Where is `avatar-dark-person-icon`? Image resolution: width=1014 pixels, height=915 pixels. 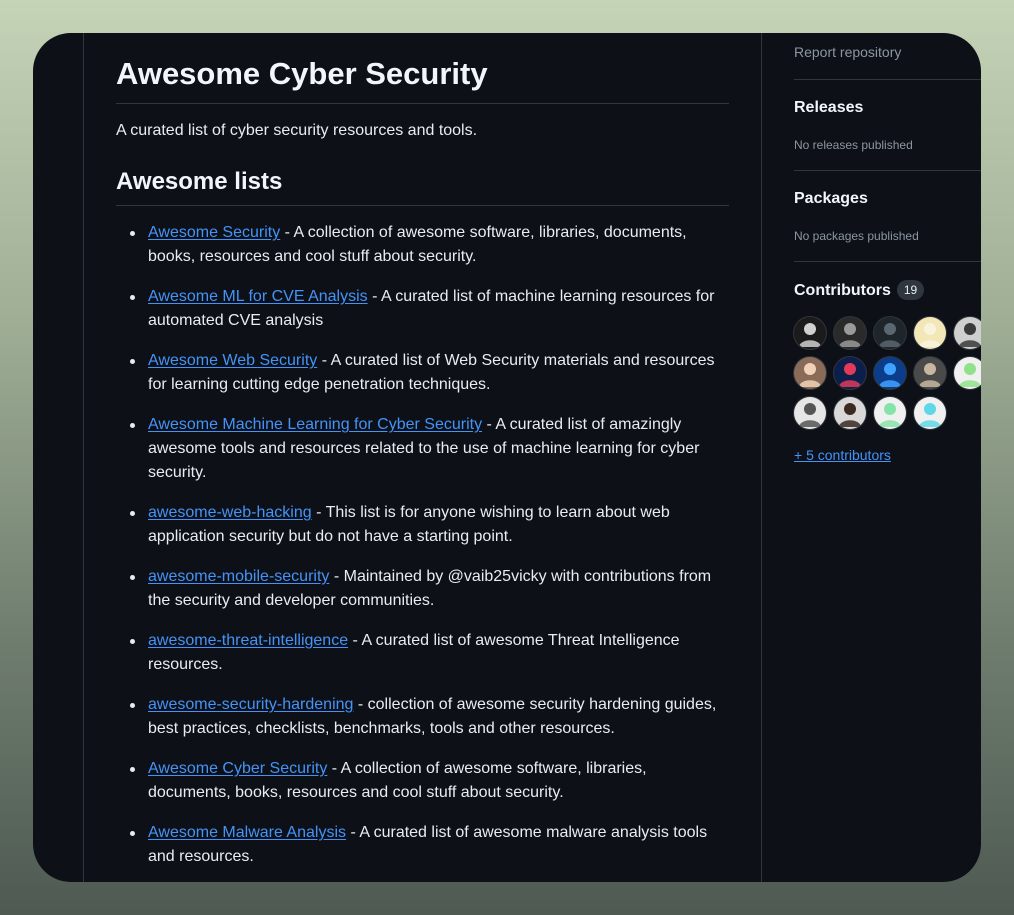
avatar-dark-person-icon is located at coordinates (890, 333).